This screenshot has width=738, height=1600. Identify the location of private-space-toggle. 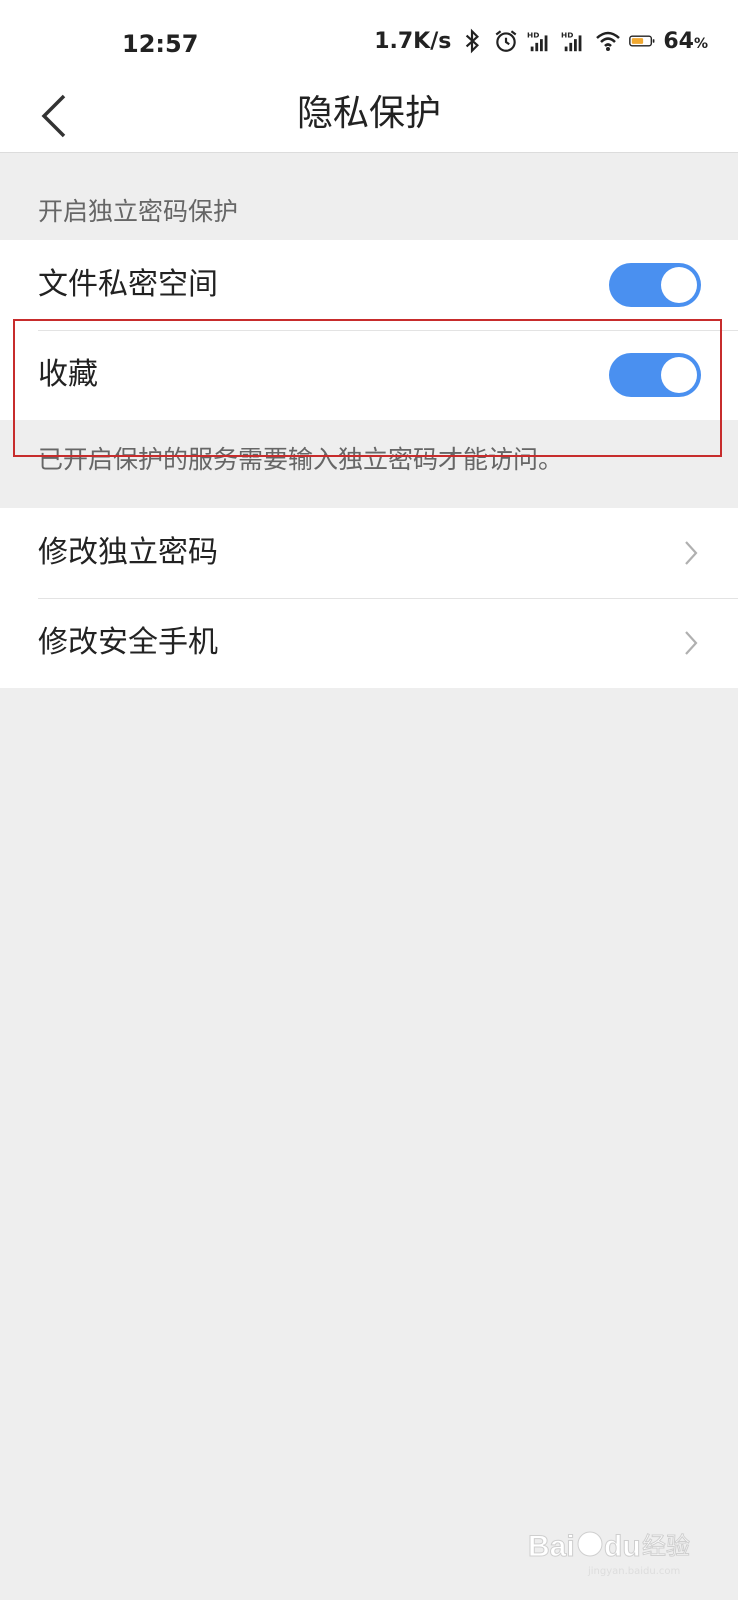
(655, 285).